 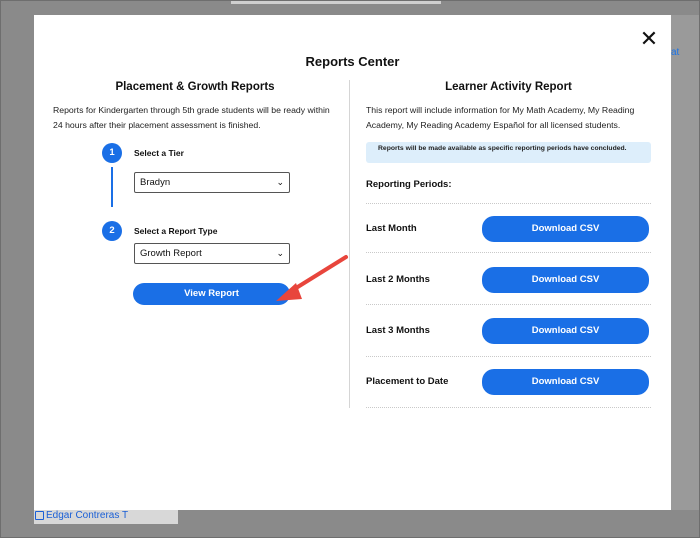 I want to click on view-report-button: View Report, so click(x=211, y=294).